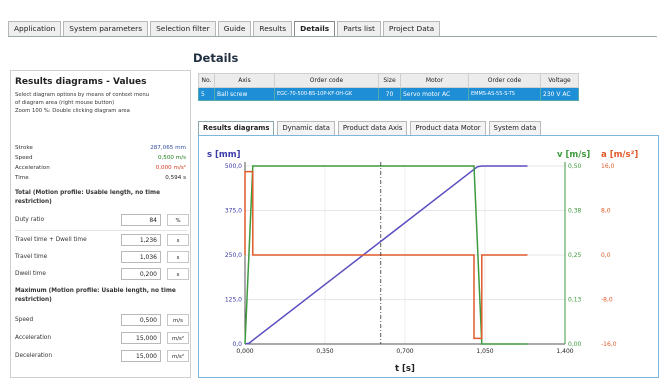 Image resolution: width=665 pixels, height=381 pixels. I want to click on col-voltage: Voltage, so click(559, 80).